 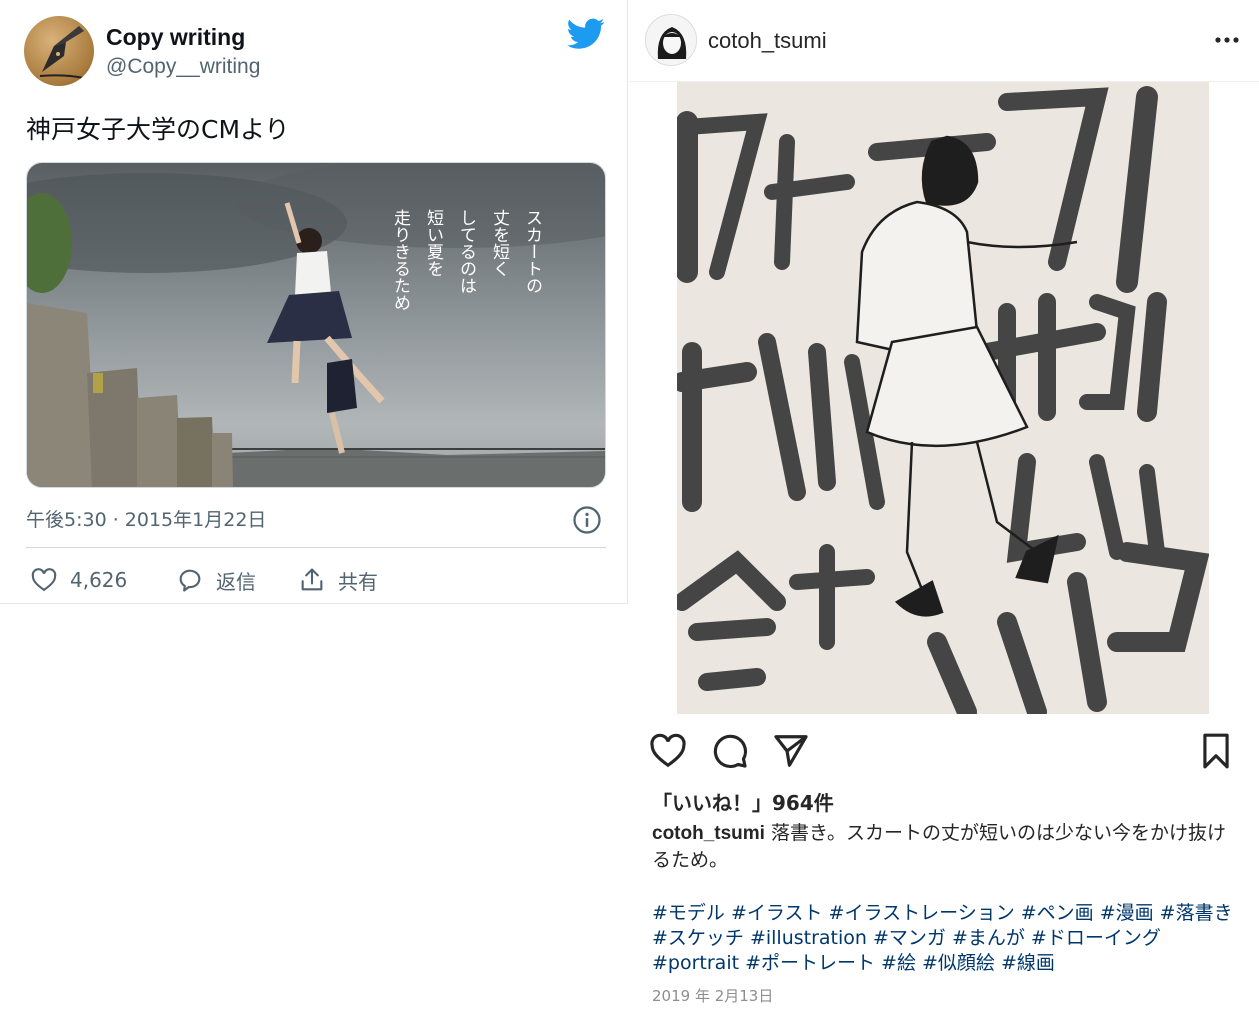 What do you see at coordinates (175, 37) in the screenshot?
I see `author-name: Copy writing` at bounding box center [175, 37].